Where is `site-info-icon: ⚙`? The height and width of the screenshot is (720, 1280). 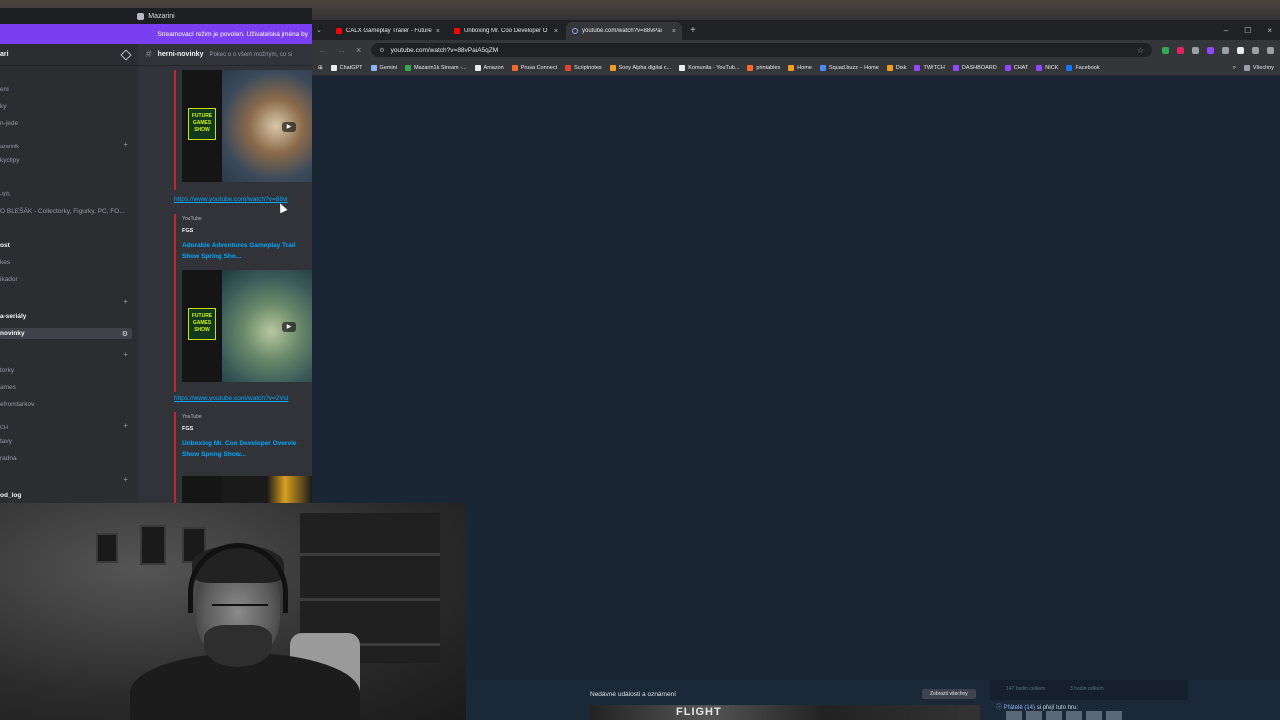
site-info-icon: ⚙ is located at coordinates (381, 50).